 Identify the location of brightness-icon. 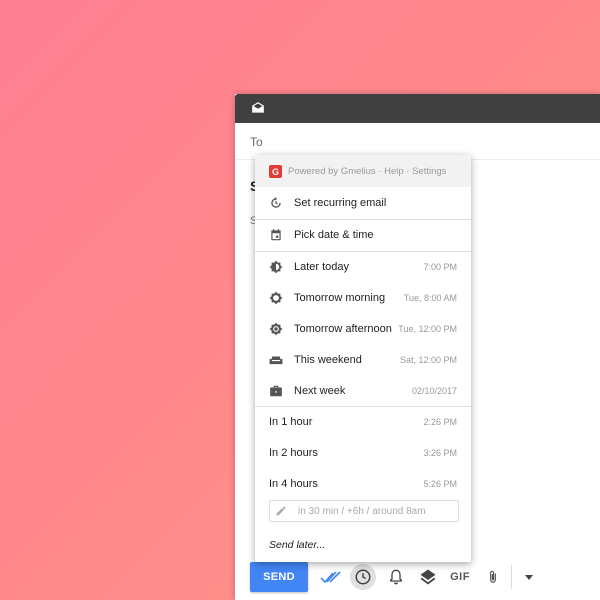
(276, 267).